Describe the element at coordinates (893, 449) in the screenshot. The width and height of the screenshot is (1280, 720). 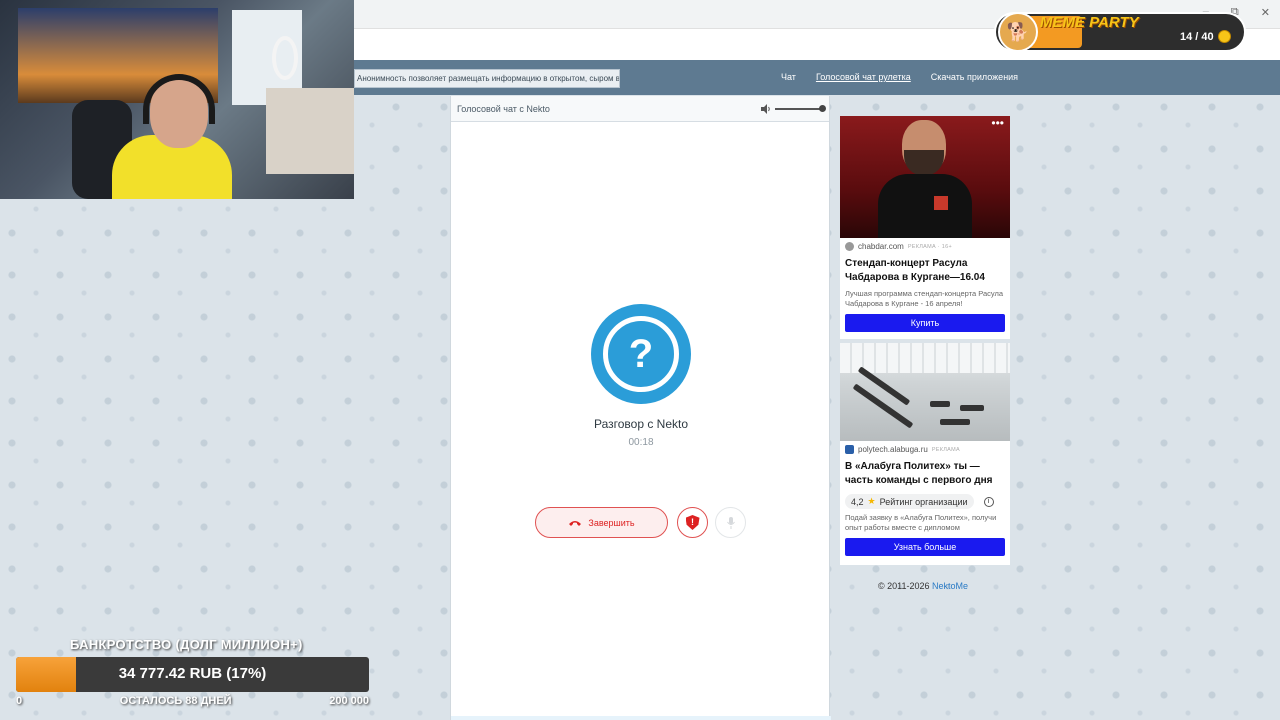
I see `ad-source-domain: polytech.alabuga.ru` at that location.